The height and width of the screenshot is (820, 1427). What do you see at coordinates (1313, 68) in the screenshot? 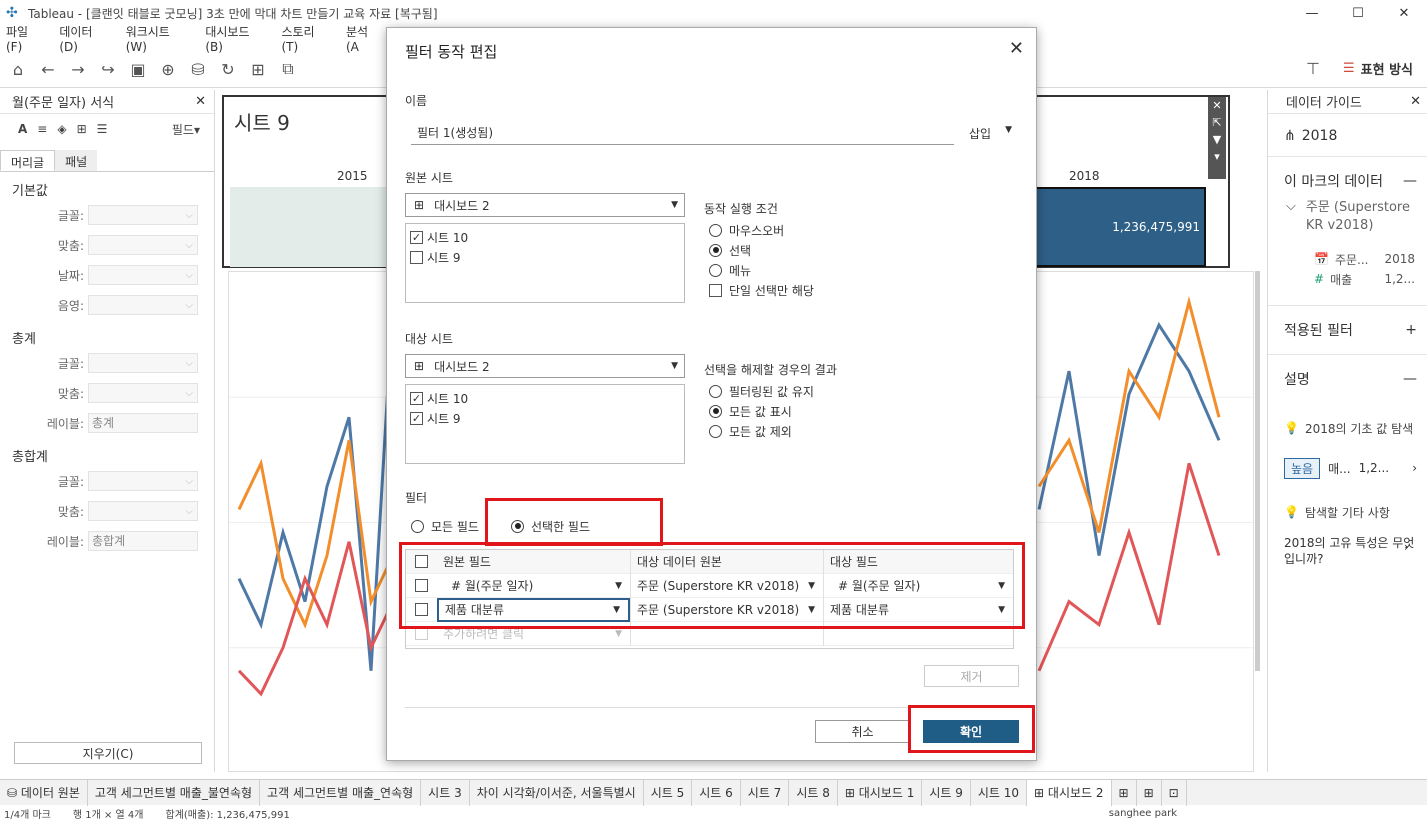
I see `presentation-icon: ⊤` at bounding box center [1313, 68].